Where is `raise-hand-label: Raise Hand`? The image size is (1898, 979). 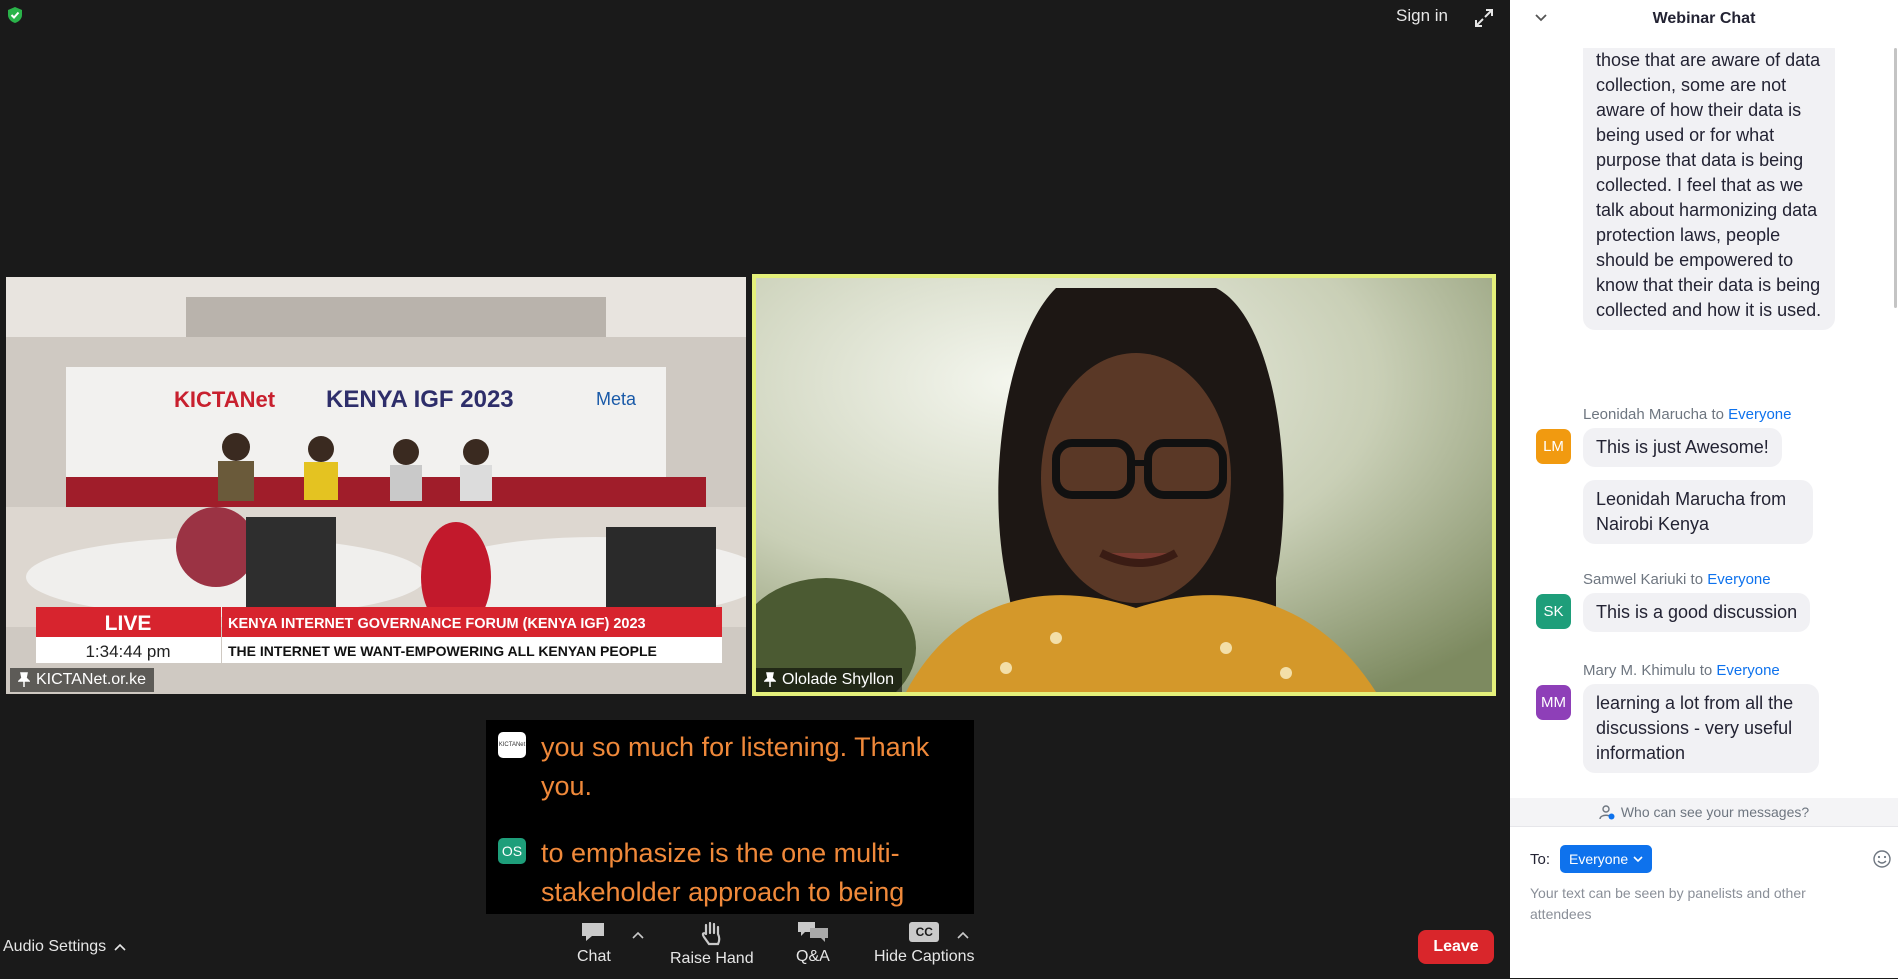 raise-hand-label: Raise Hand is located at coordinates (712, 958).